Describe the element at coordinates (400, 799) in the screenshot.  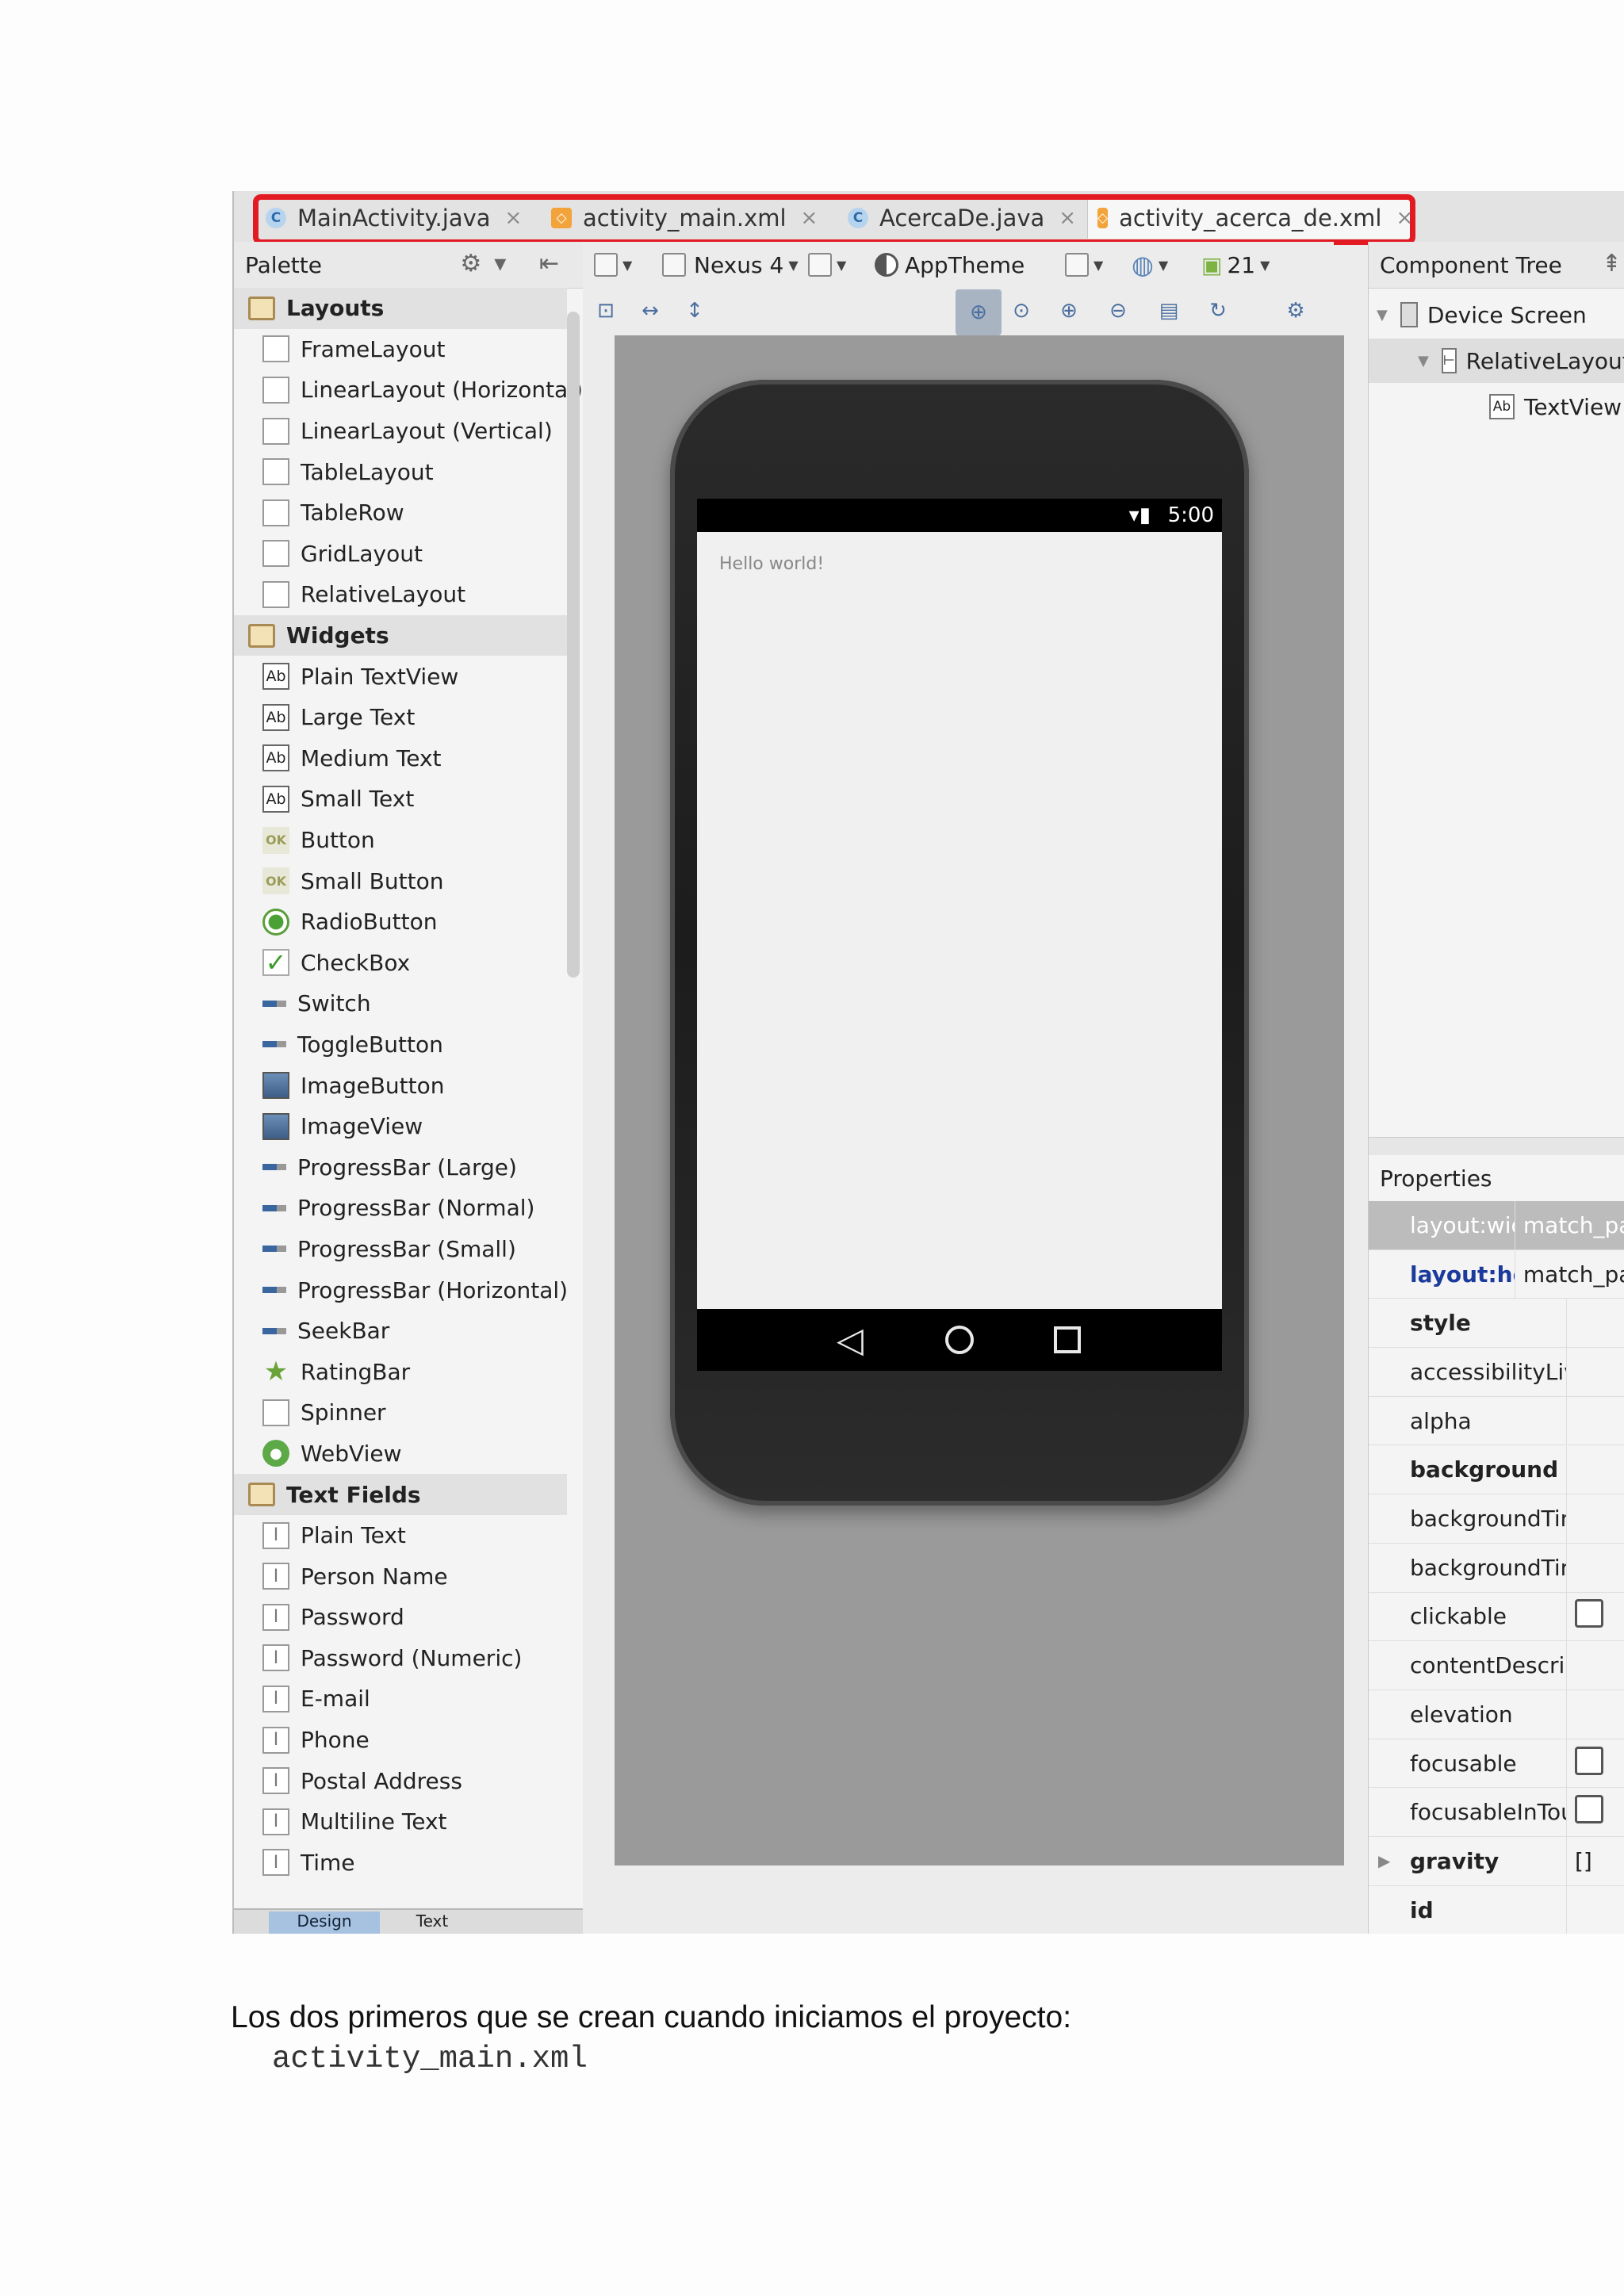
I see `palette-item: Ab Small Text` at that location.